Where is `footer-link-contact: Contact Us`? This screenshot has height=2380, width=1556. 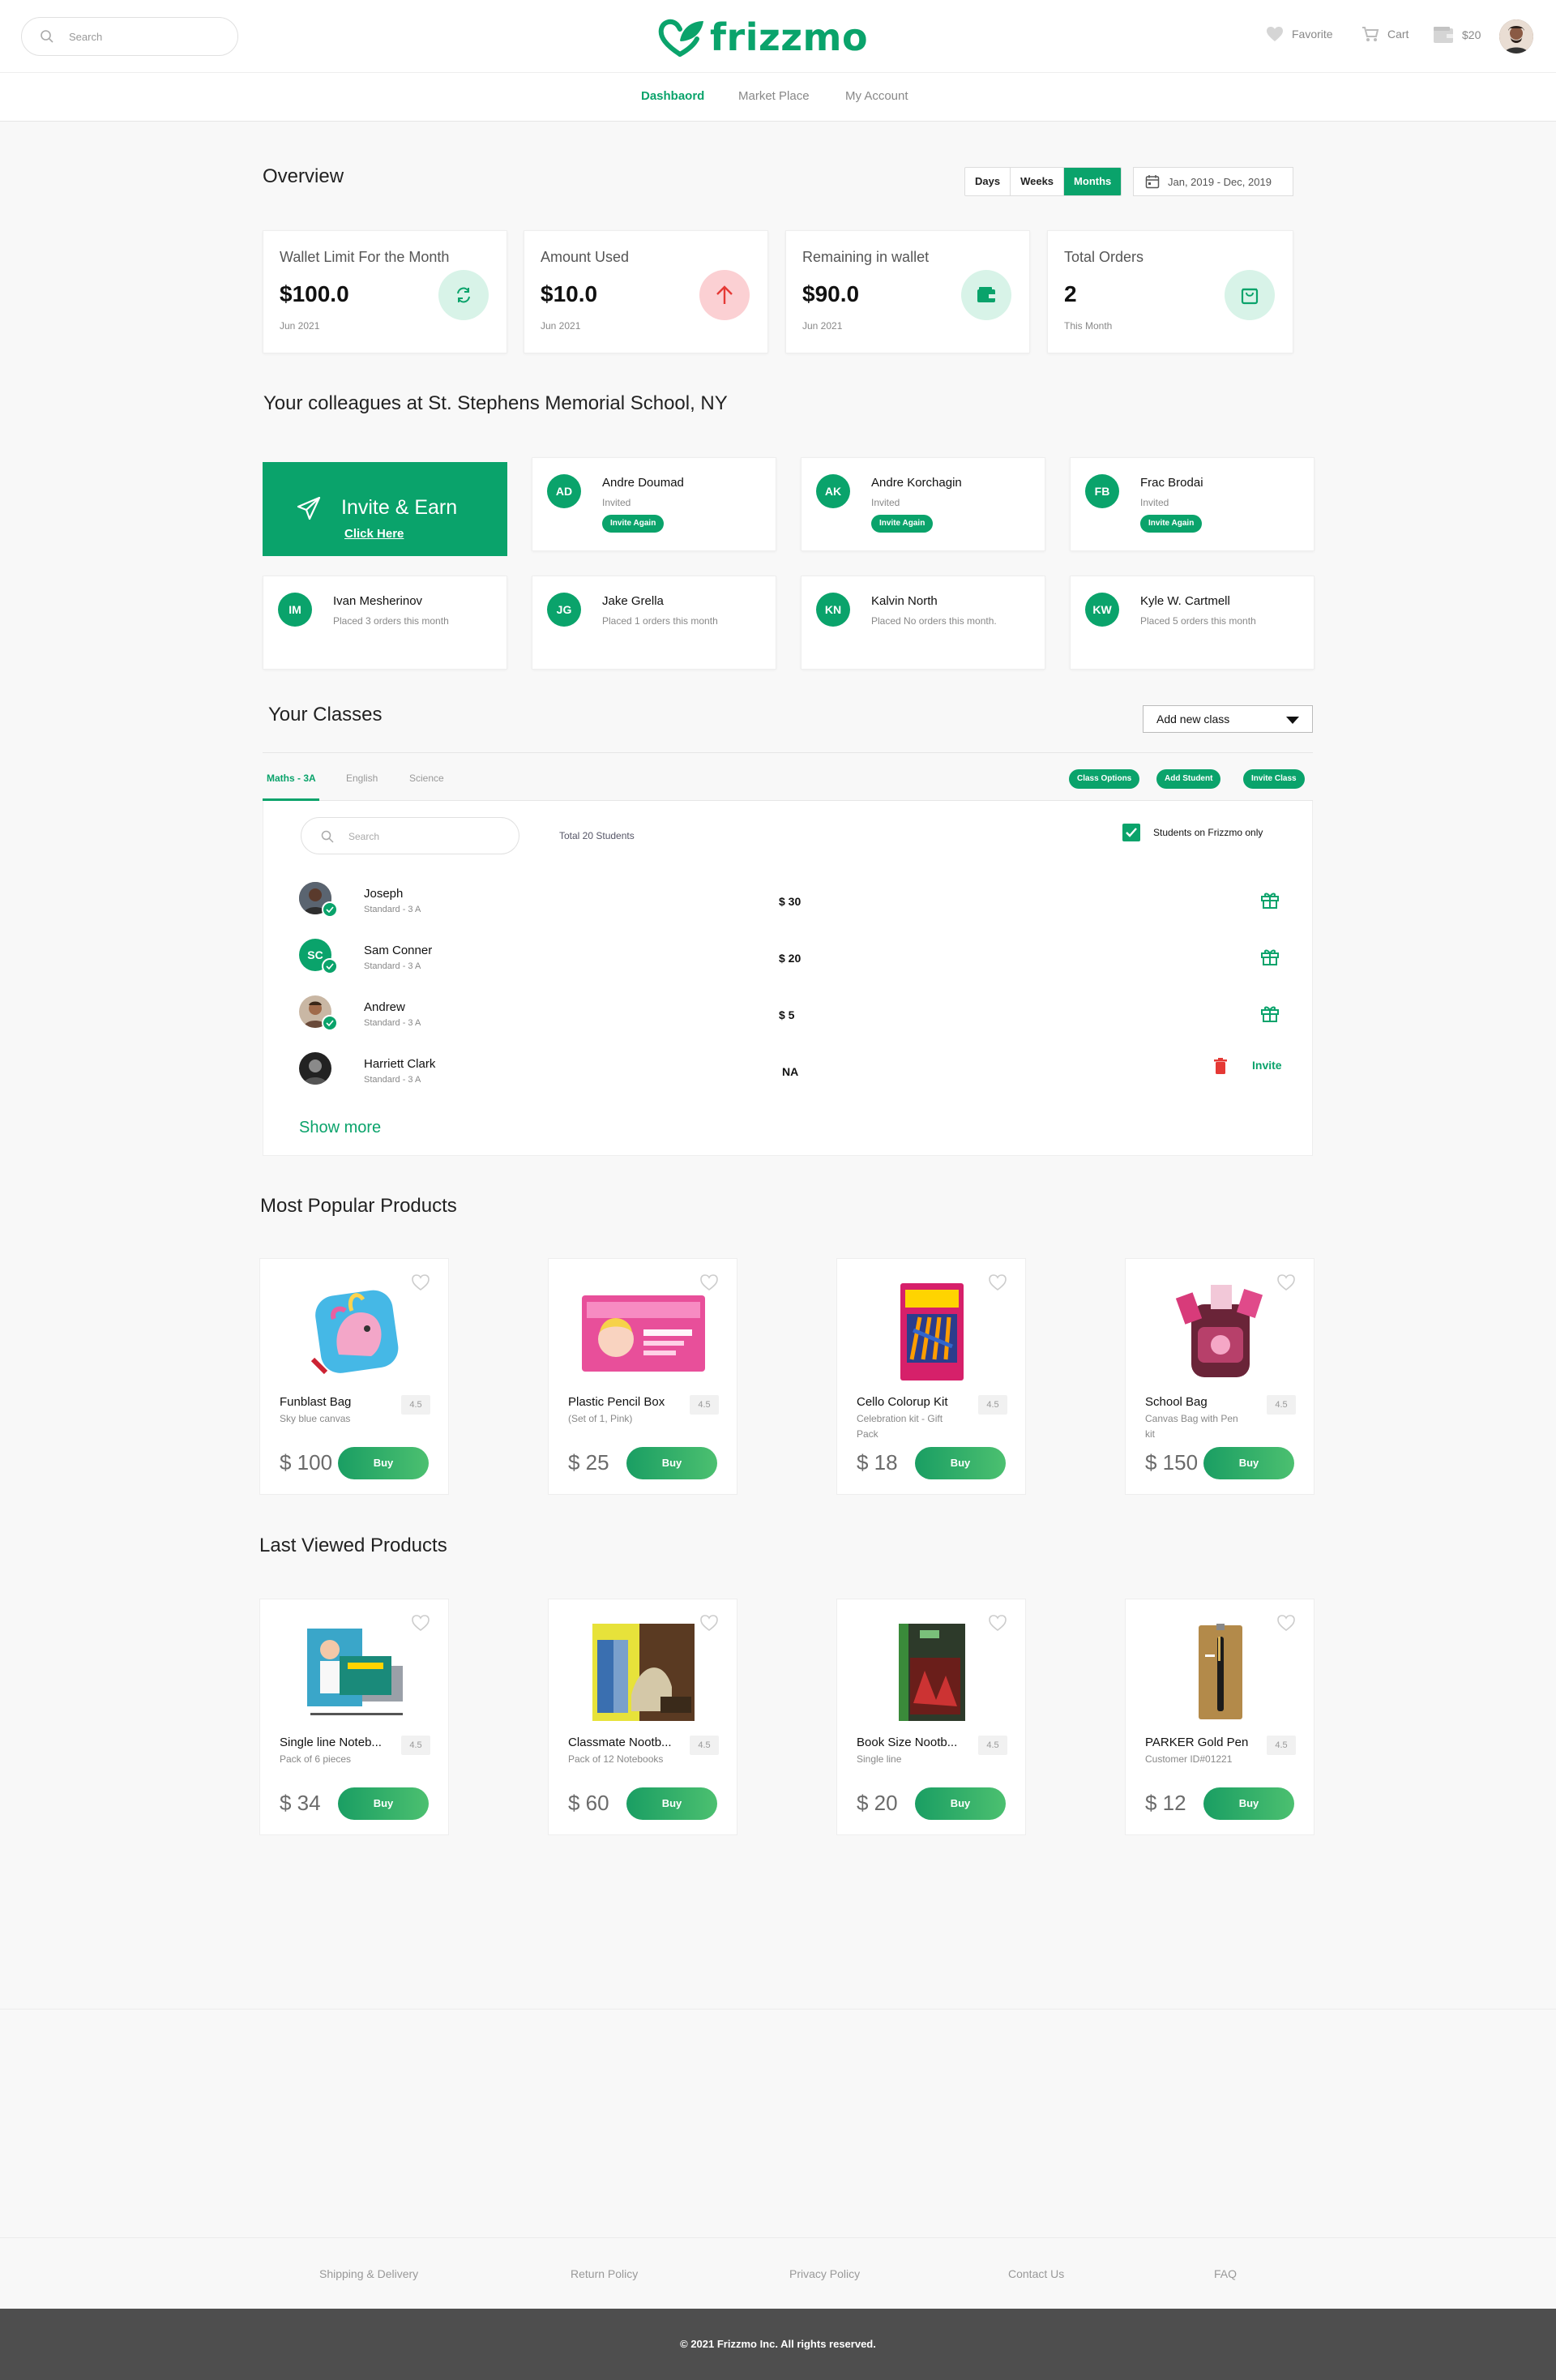
footer-link-contact: Contact Us is located at coordinates (1036, 2273).